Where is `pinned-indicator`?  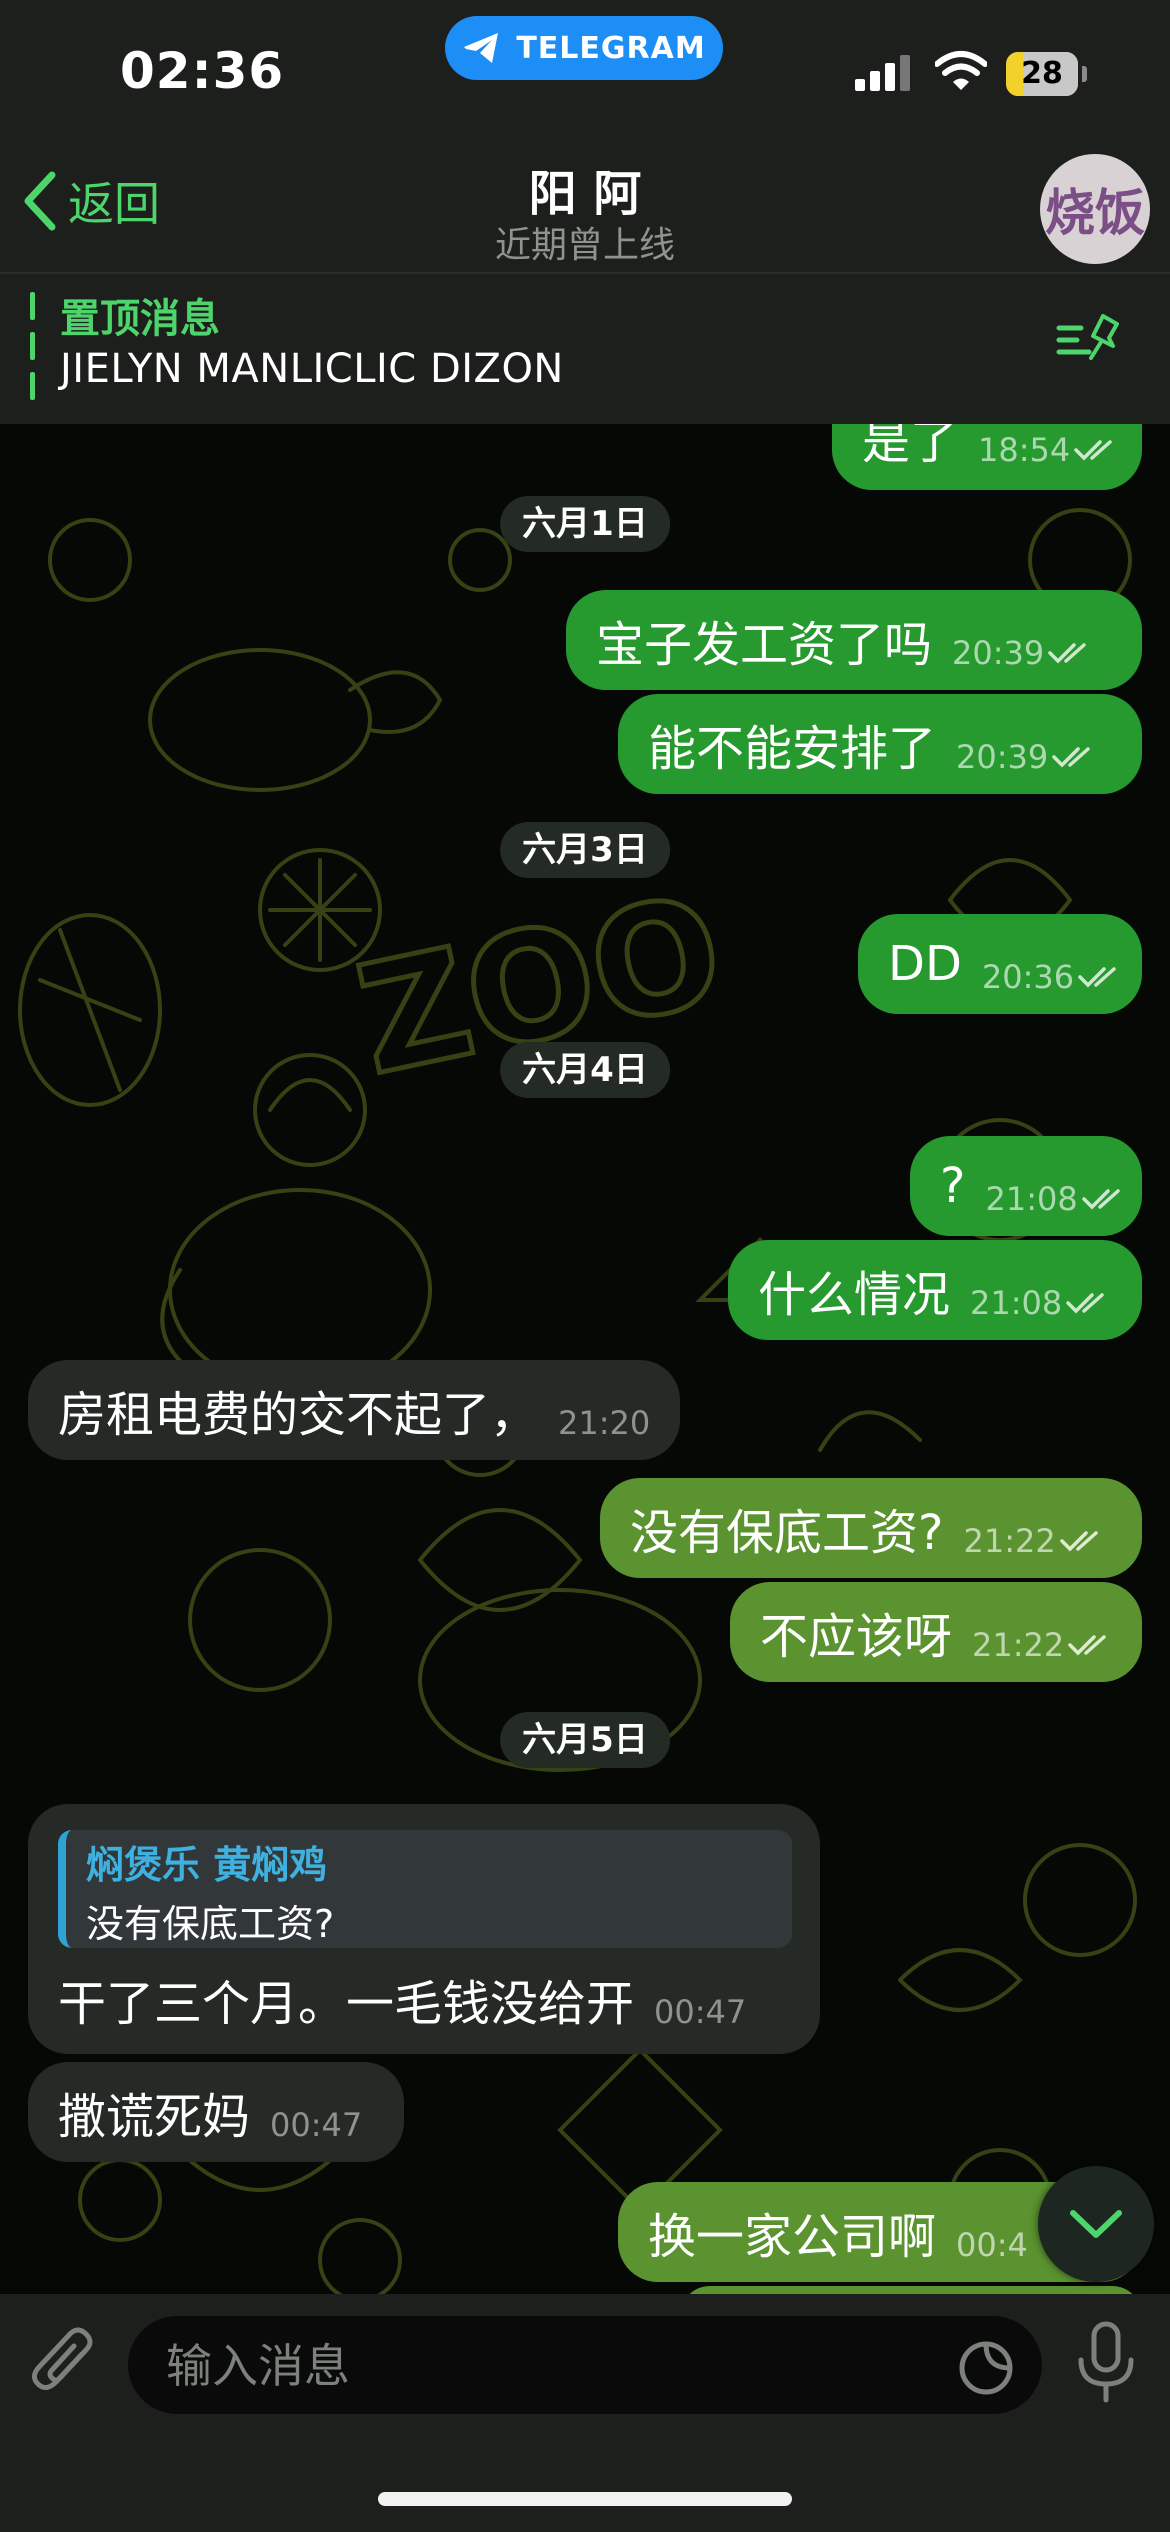 pinned-indicator is located at coordinates (32, 348).